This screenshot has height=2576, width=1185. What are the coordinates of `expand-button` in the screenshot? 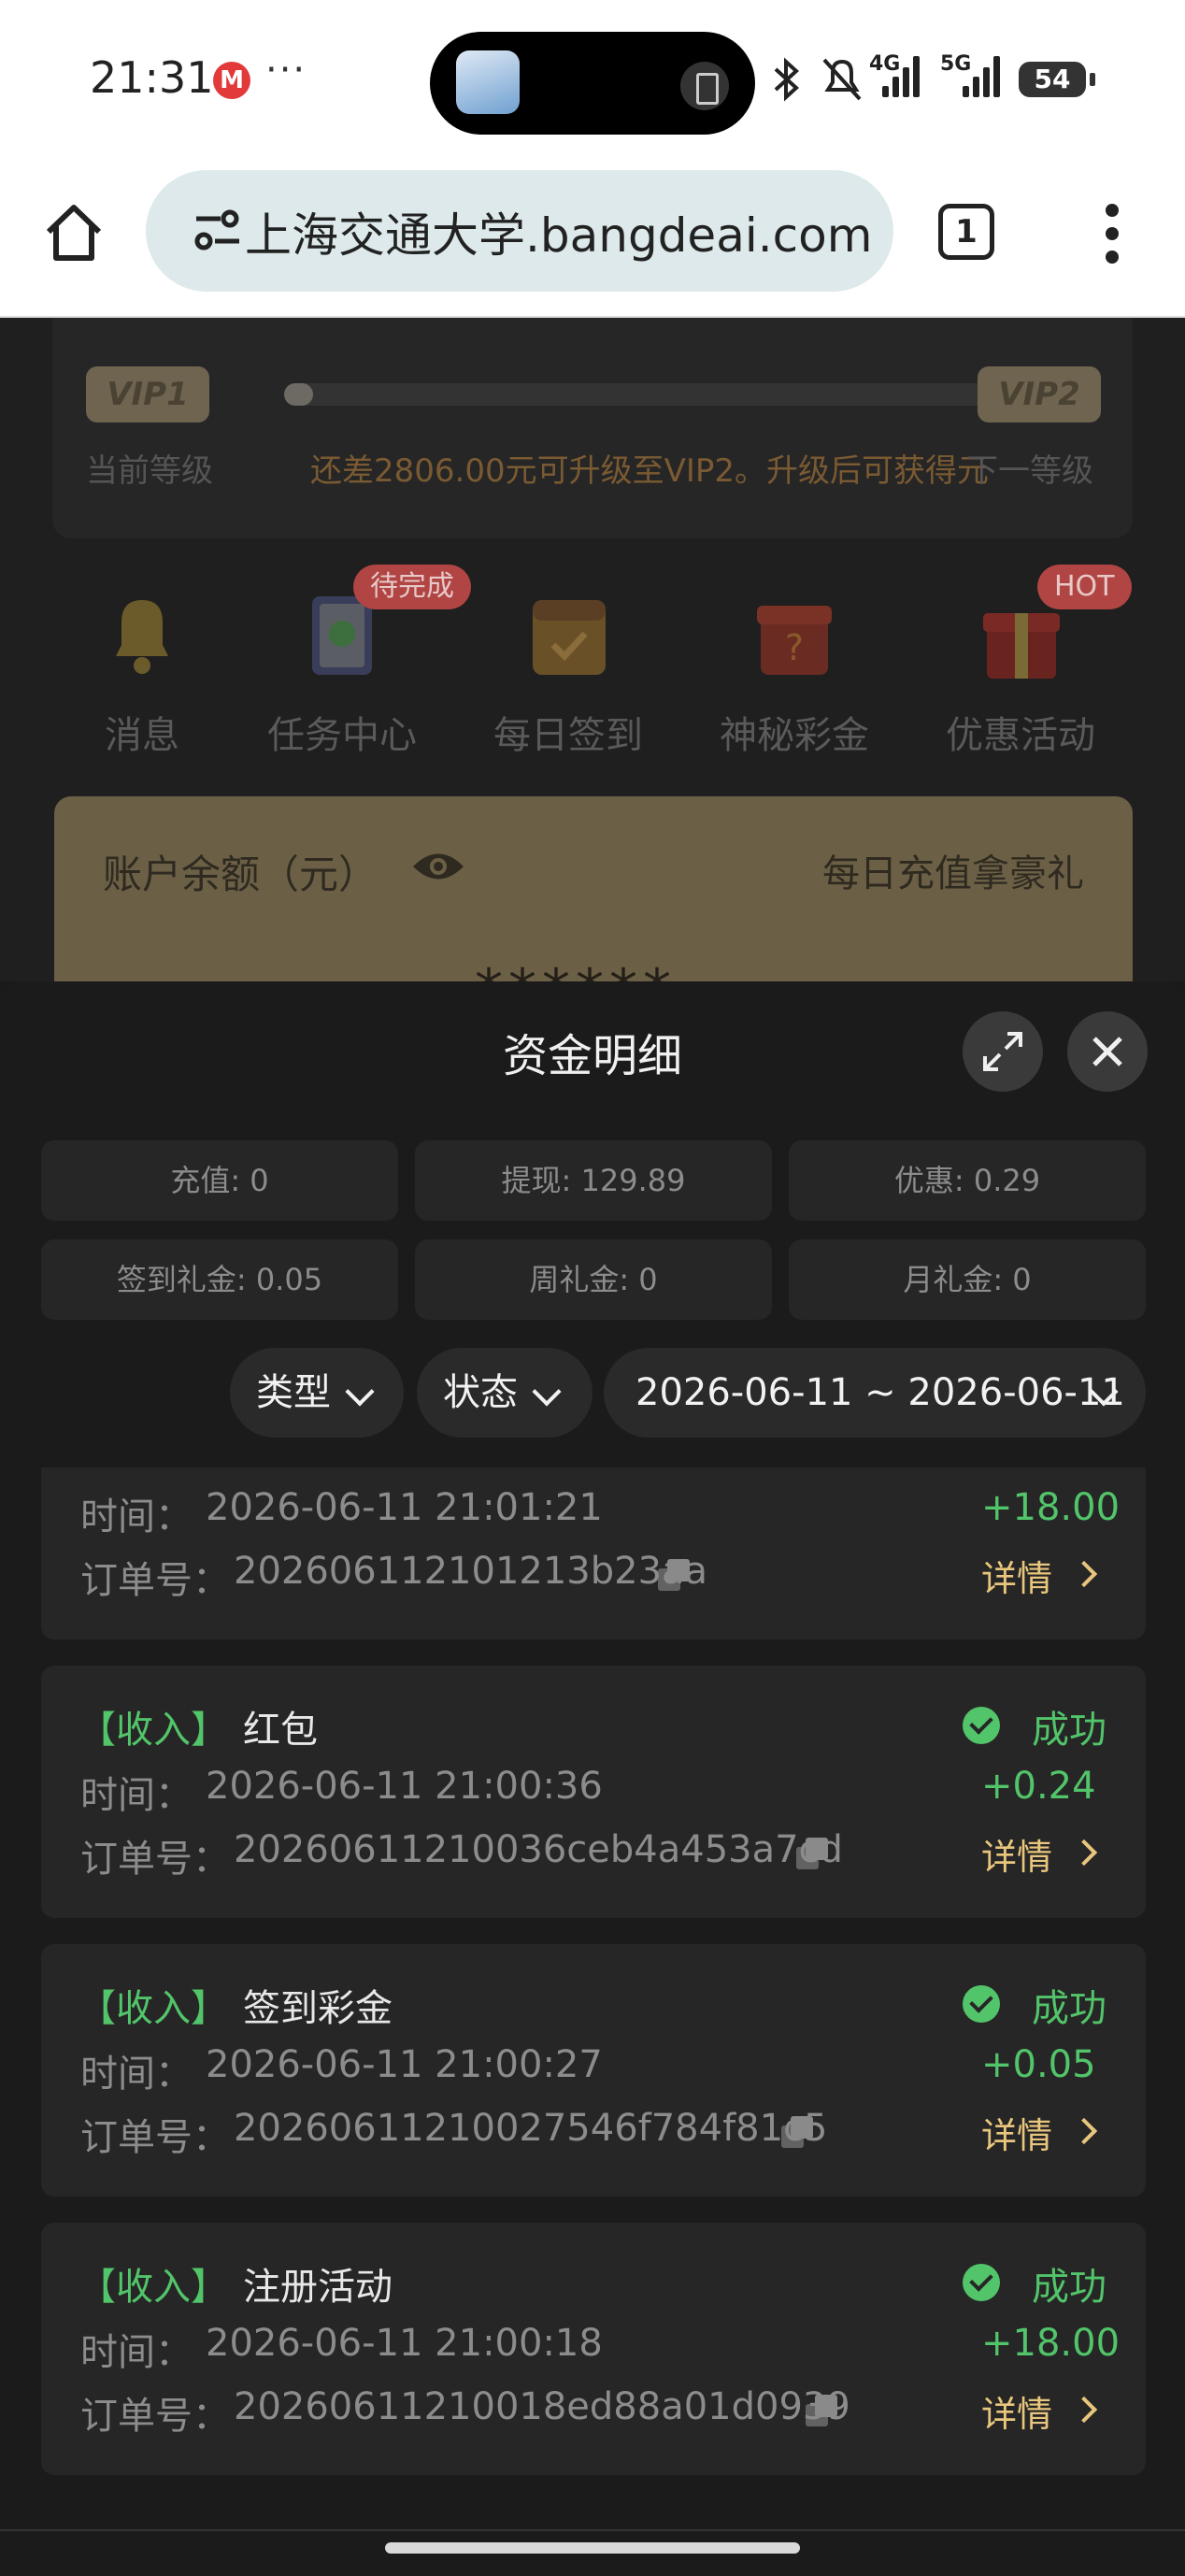 It's located at (1003, 1051).